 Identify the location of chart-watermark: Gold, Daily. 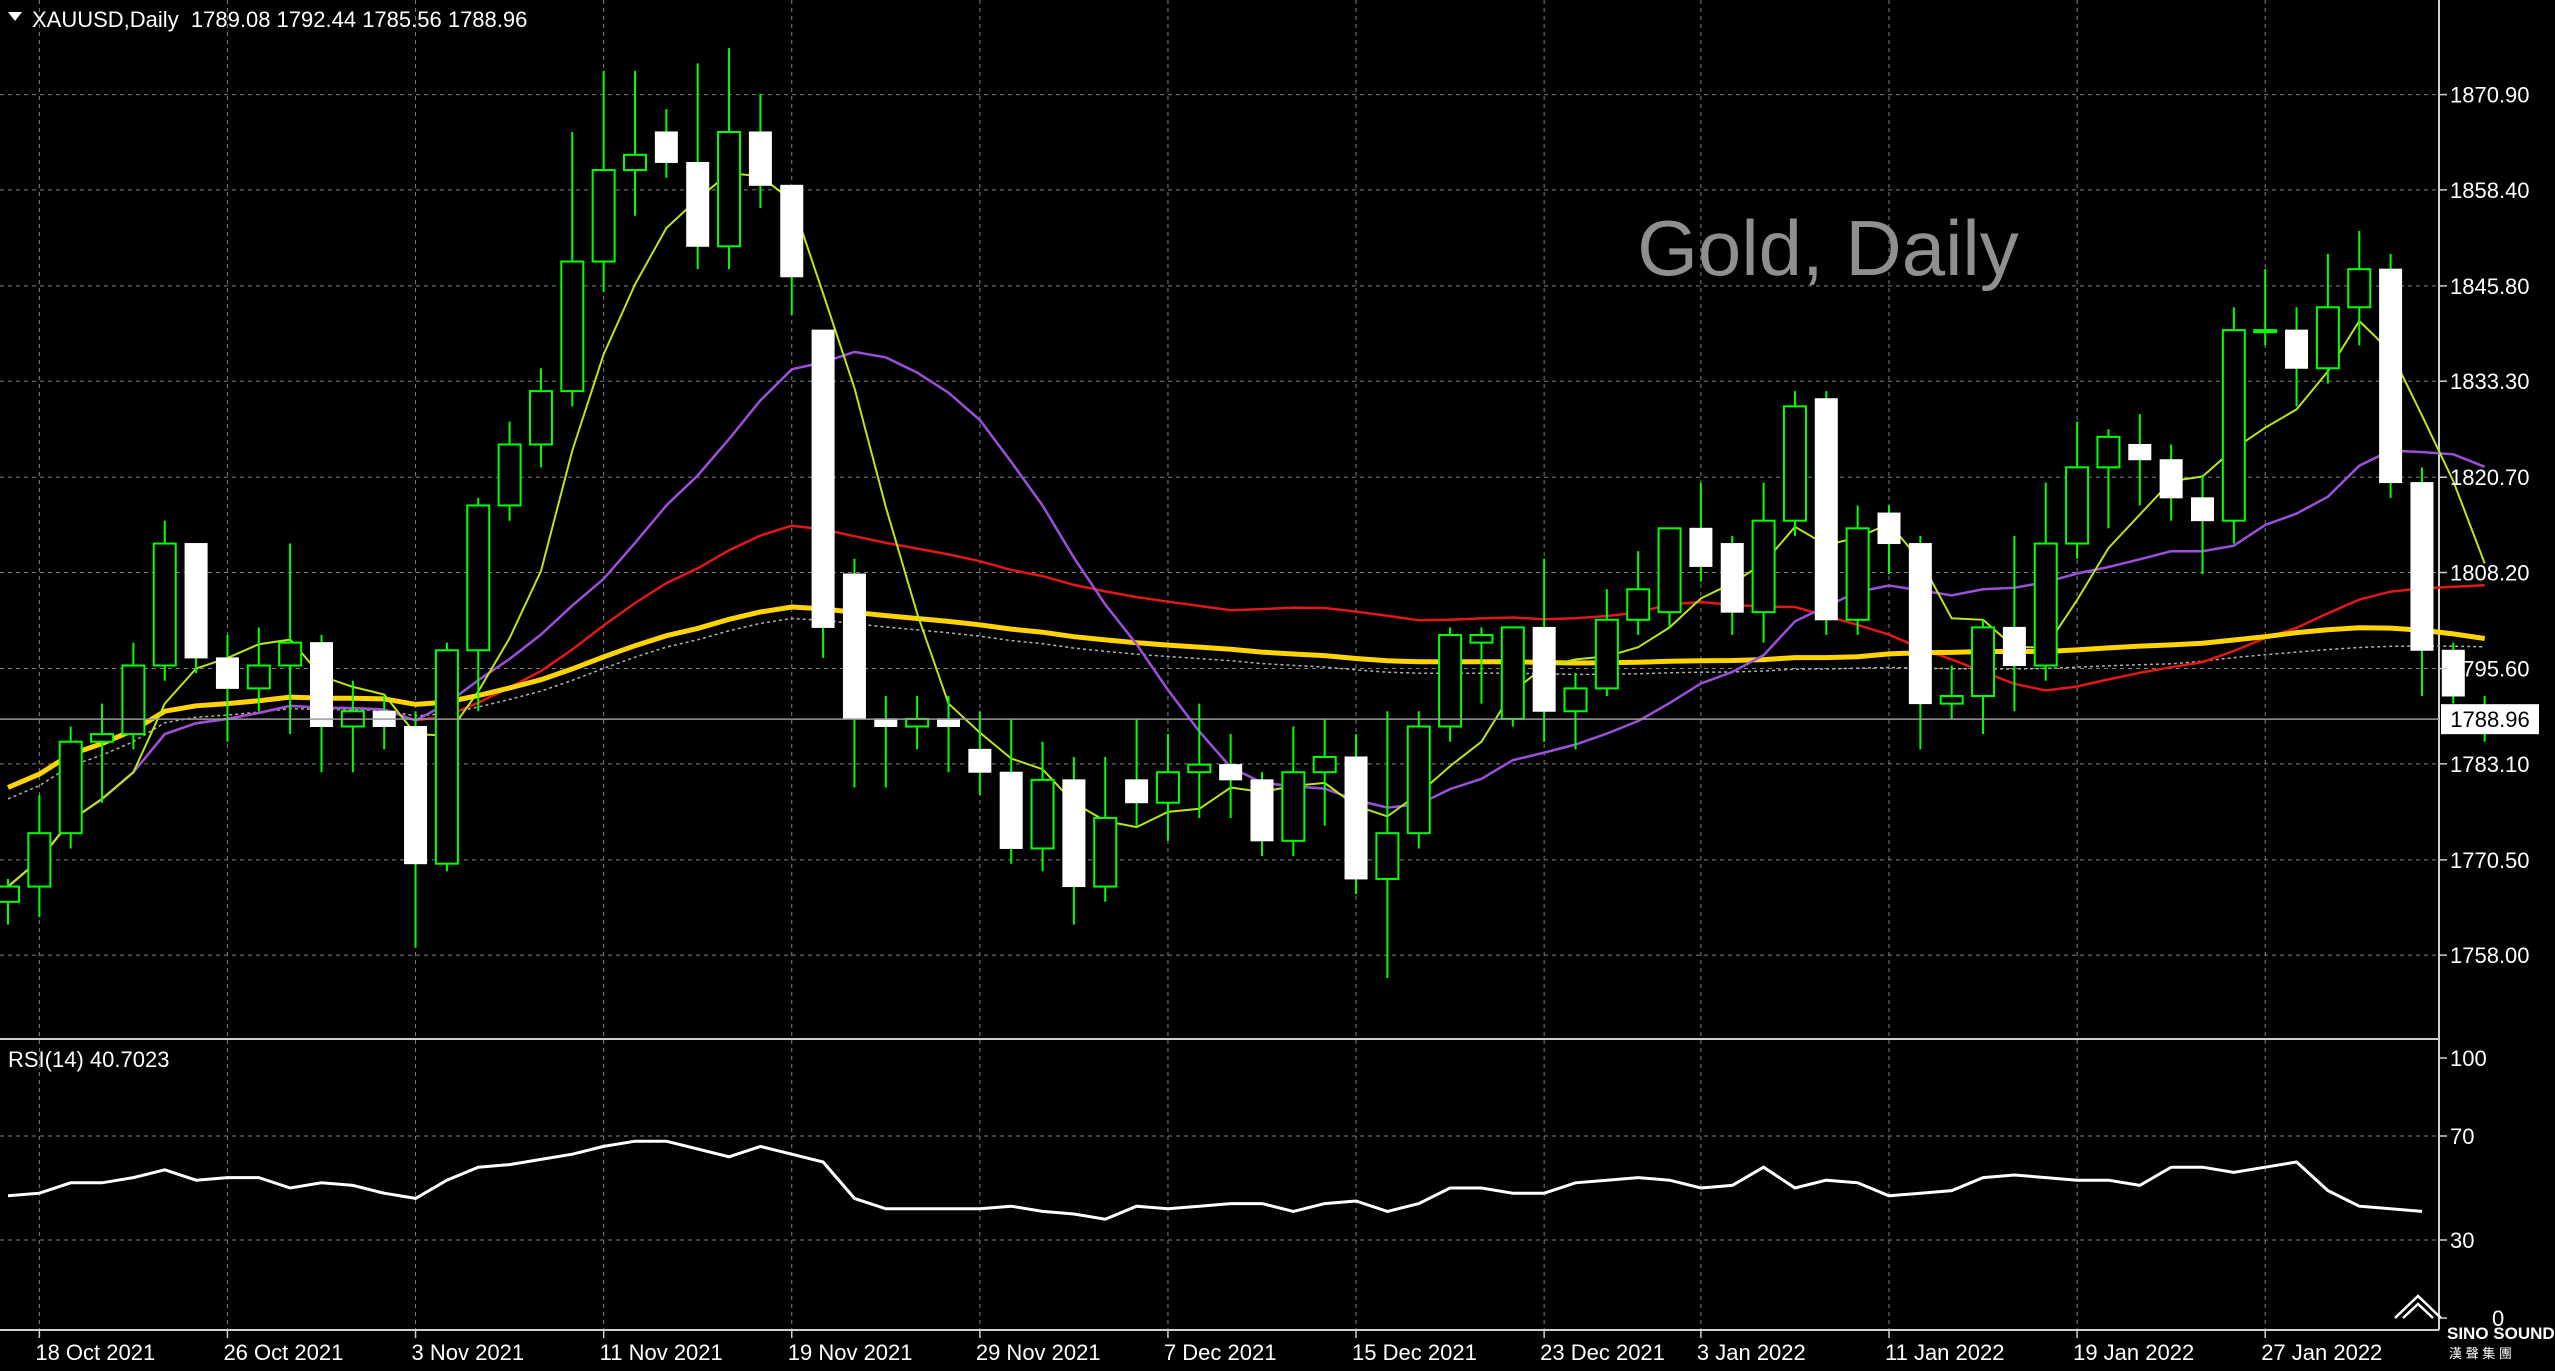
(1827, 248).